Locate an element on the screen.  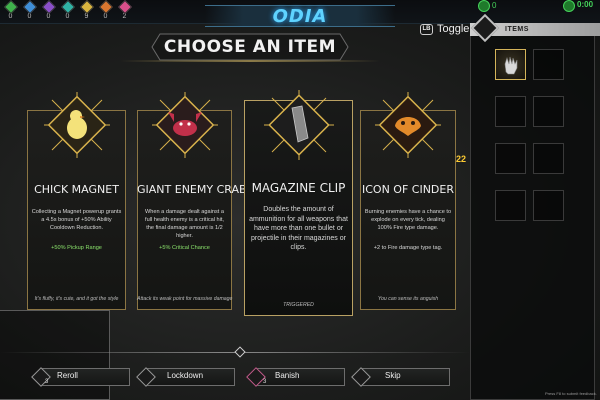
magazine-clip-icon is located at coordinates (299, 125).